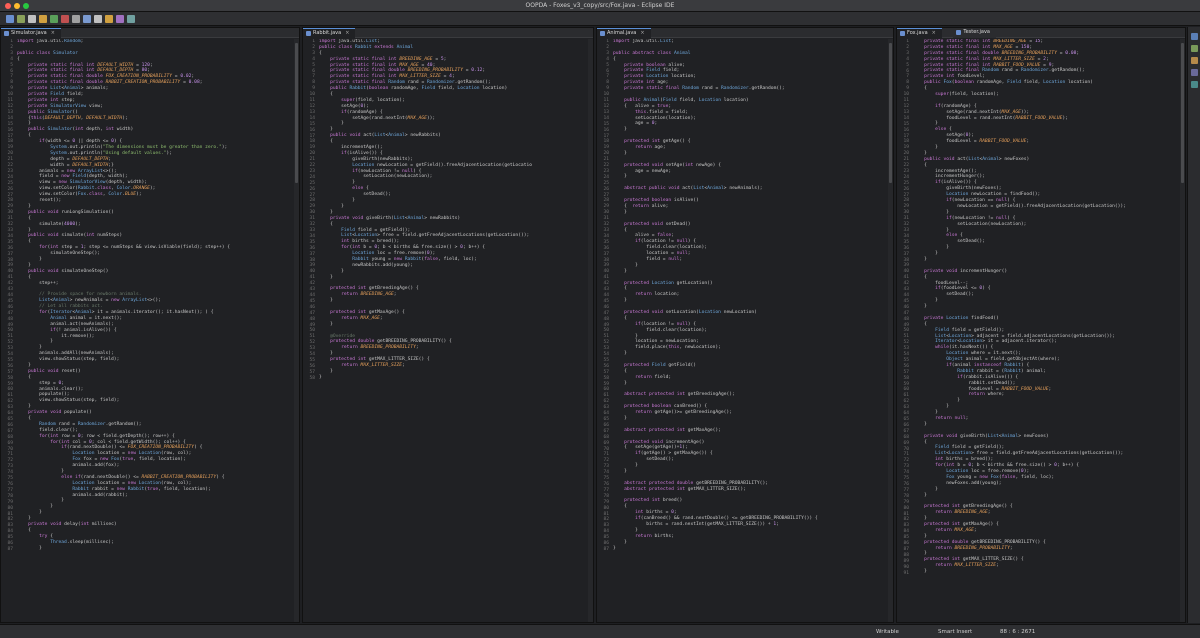 This screenshot has height=638, width=1200. What do you see at coordinates (150, 33) in the screenshot?
I see `editor-tab-bar: Simulator.java ×` at bounding box center [150, 33].